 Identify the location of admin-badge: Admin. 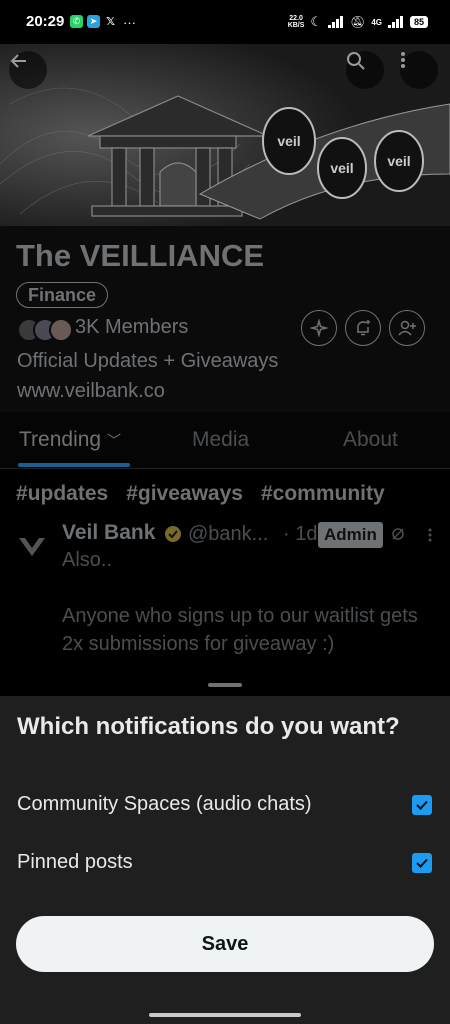
(350, 535).